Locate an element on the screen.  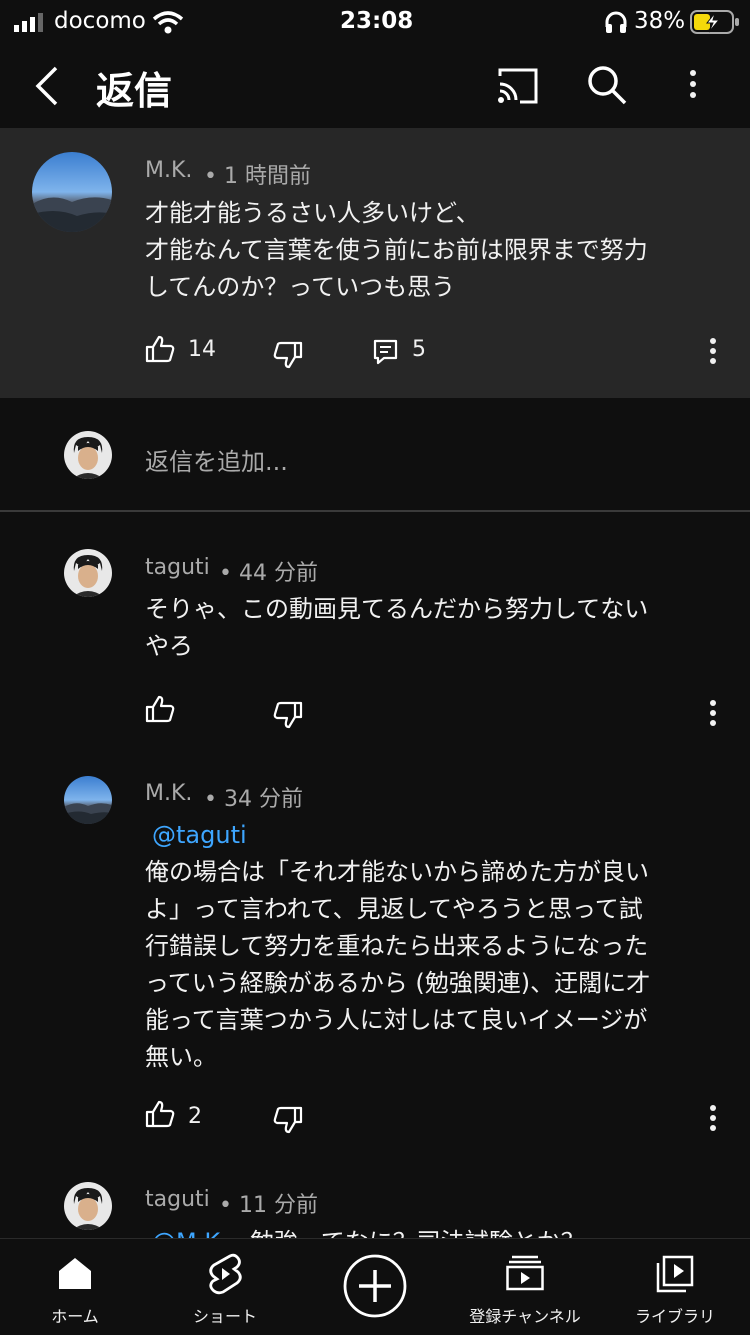
battery-percent: 38% is located at coordinates (660, 21).